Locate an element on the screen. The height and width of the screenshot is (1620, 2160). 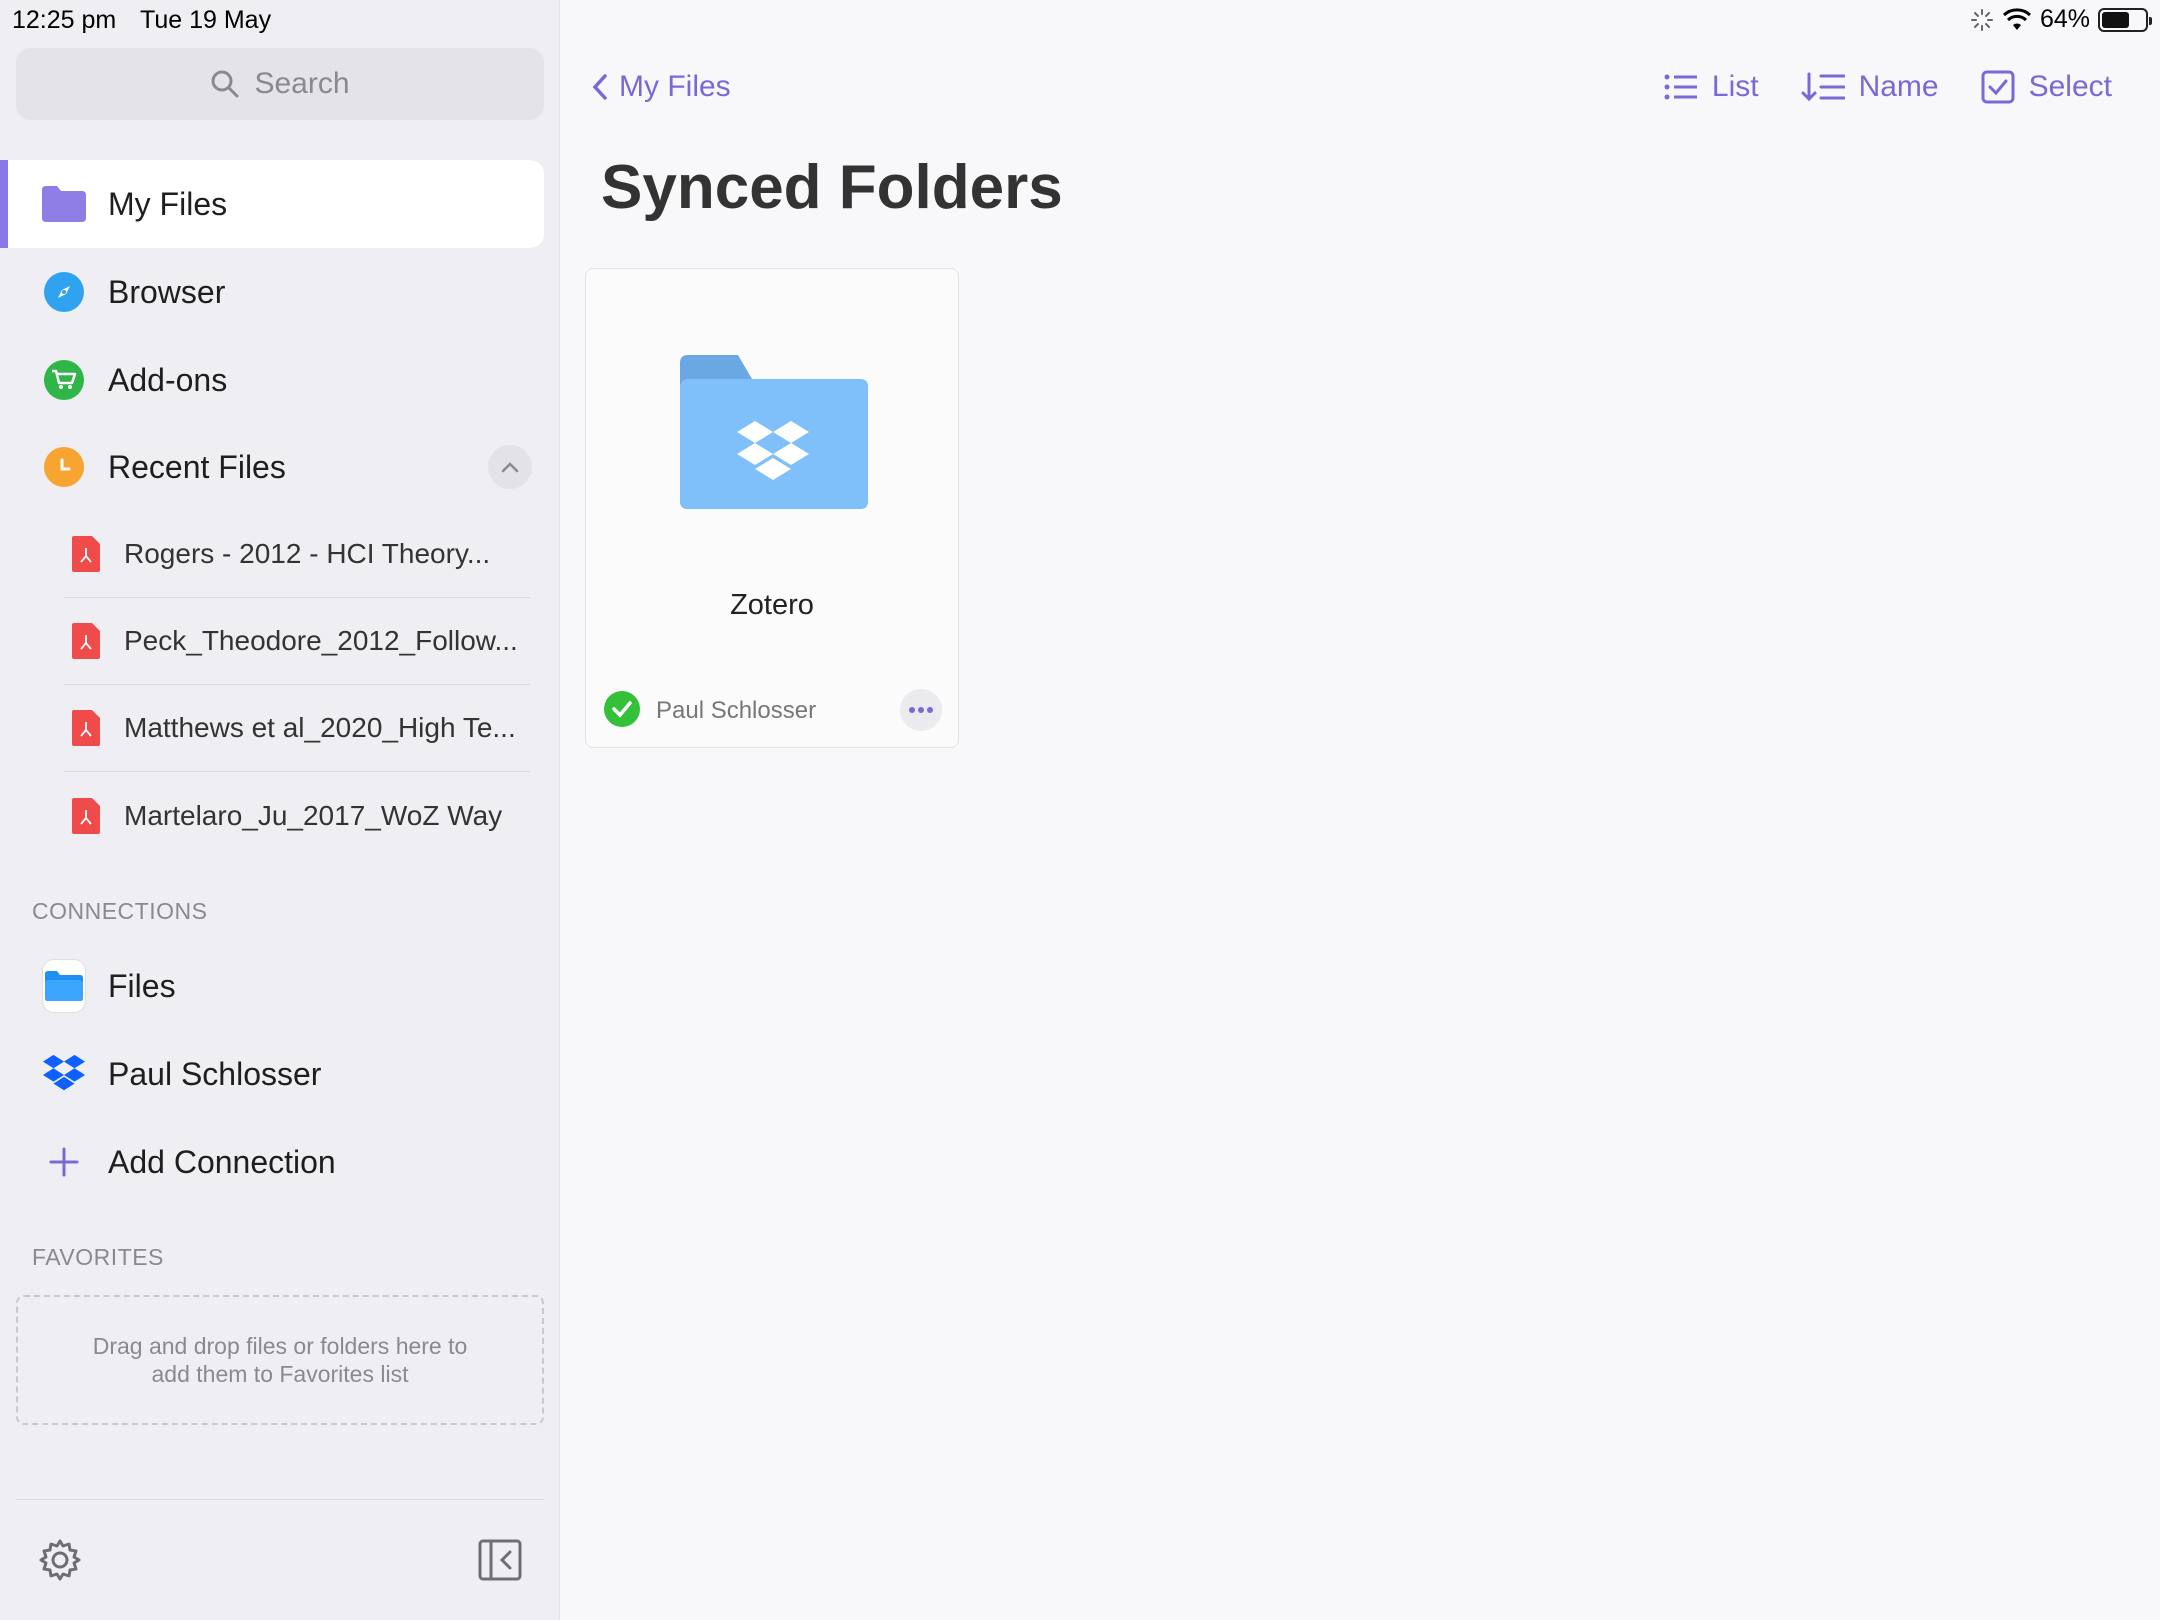
sidebar-item-my-files: My Files is located at coordinates (272, 204).